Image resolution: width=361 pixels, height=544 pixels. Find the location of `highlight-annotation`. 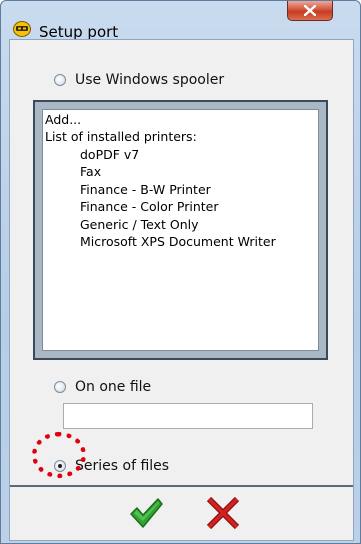

highlight-annotation is located at coordinates (59, 455).